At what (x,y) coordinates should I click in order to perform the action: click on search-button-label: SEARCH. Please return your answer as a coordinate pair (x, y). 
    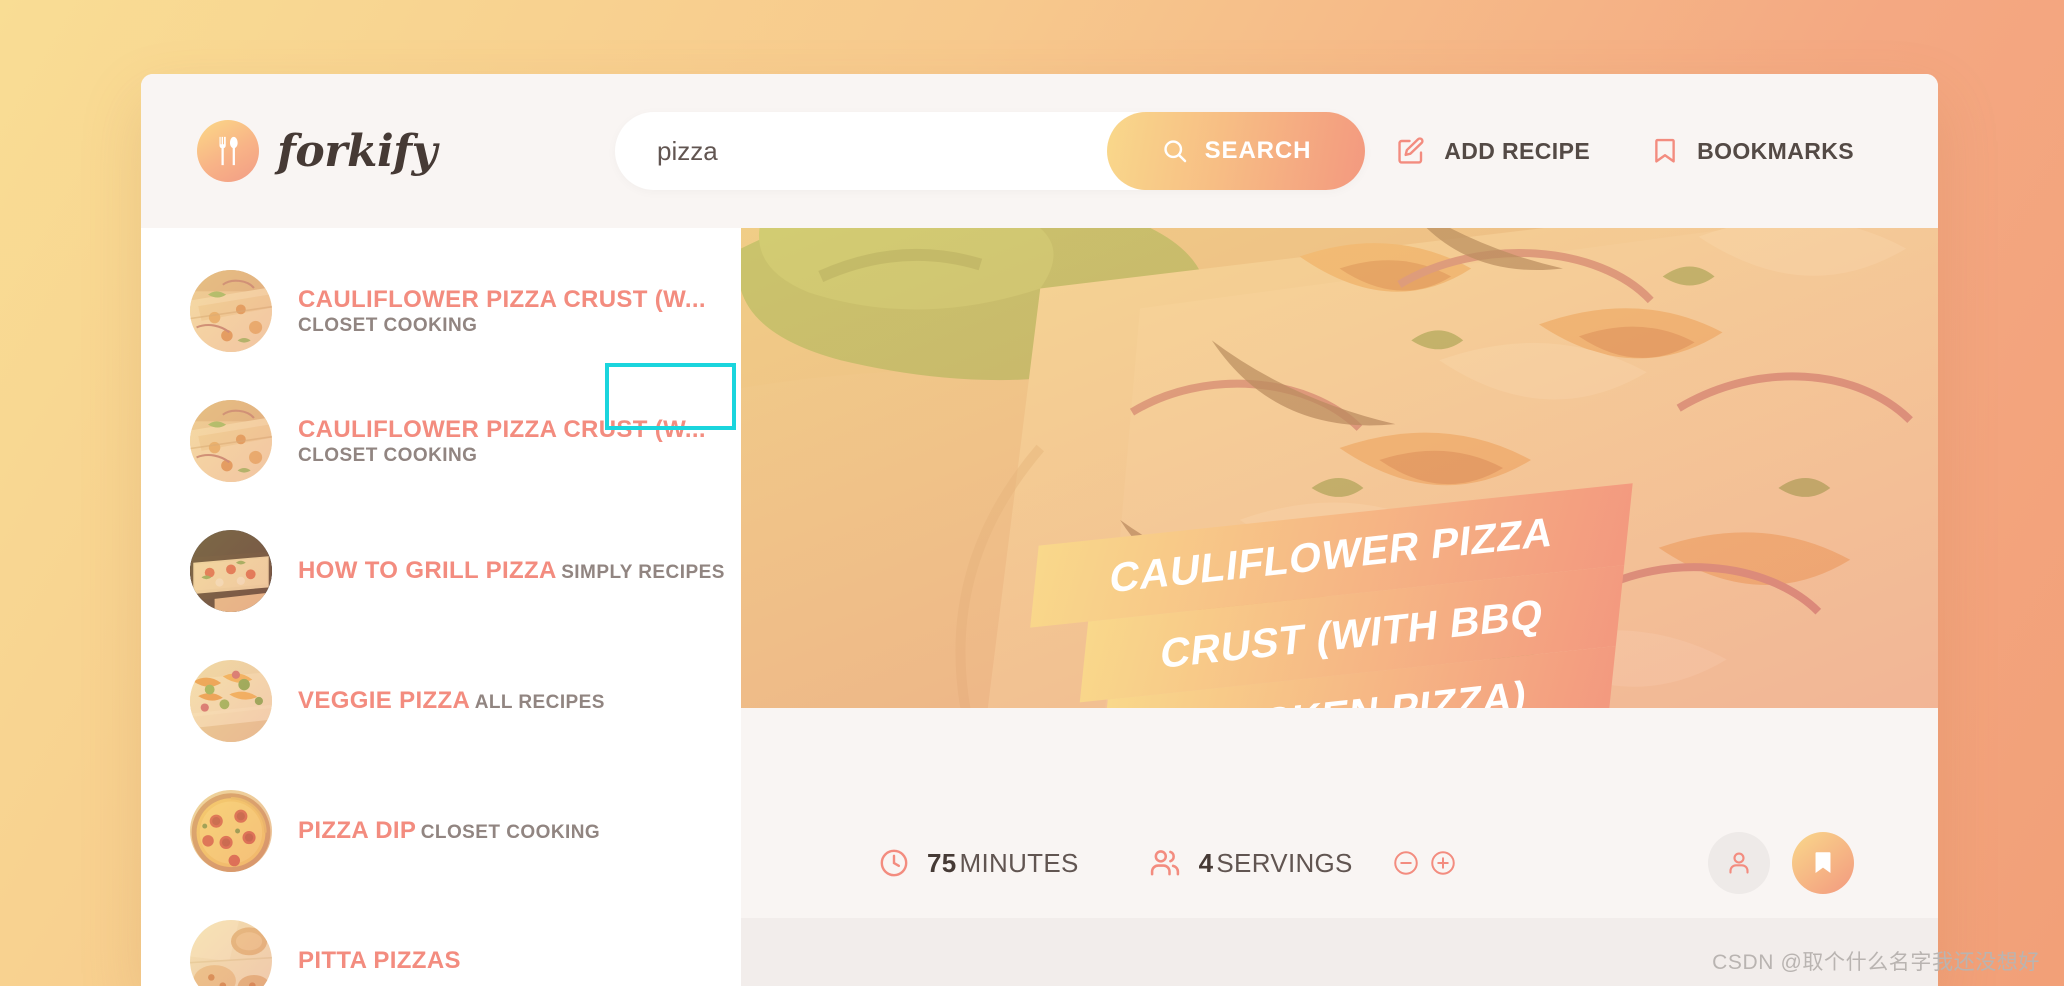
    Looking at the image, I should click on (1258, 150).